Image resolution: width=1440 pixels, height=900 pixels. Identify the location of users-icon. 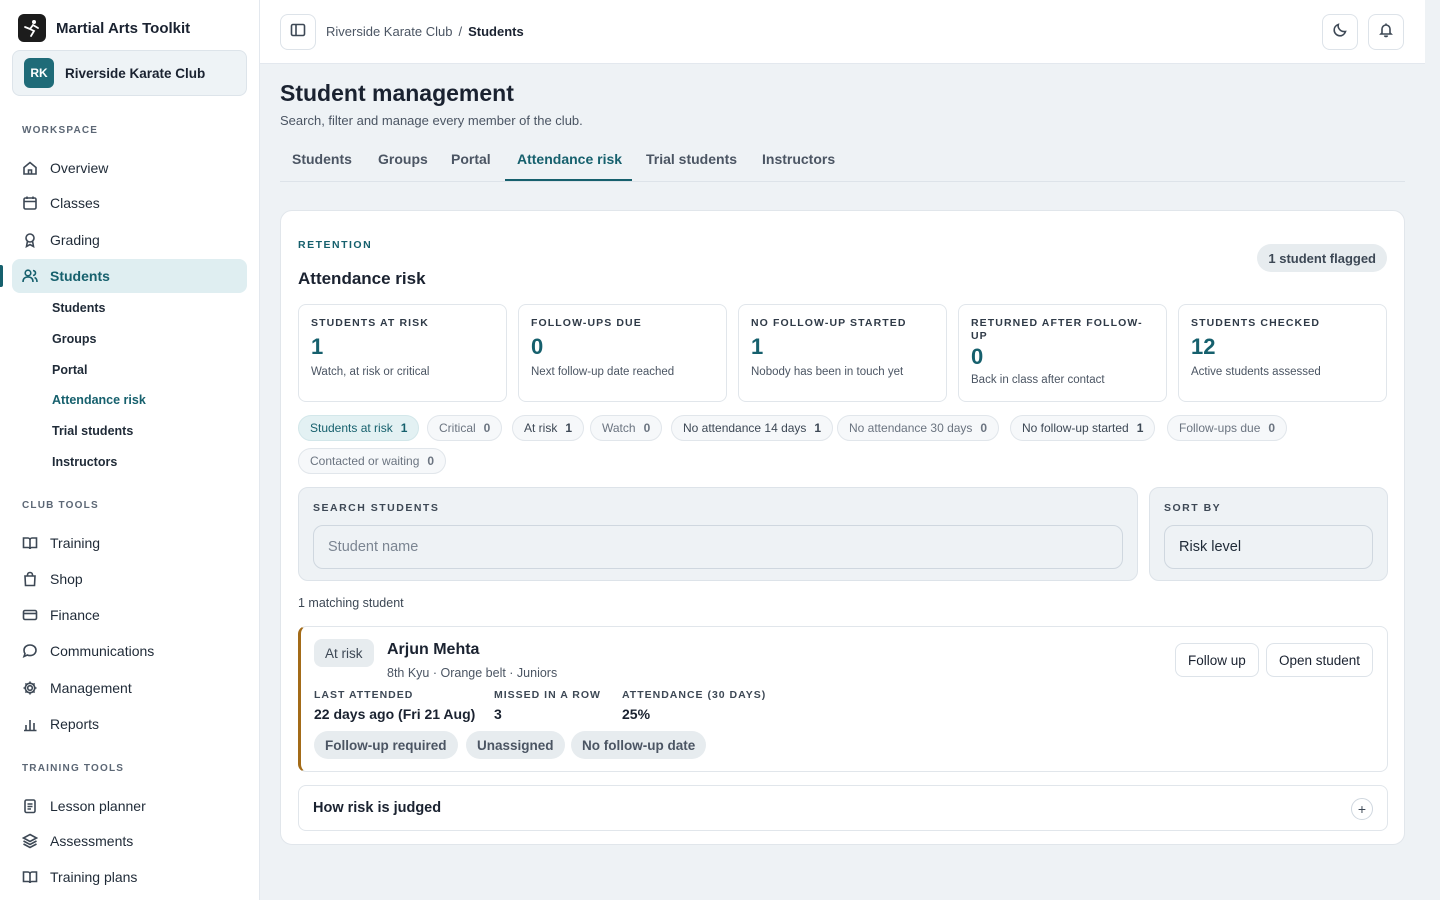
(30, 276).